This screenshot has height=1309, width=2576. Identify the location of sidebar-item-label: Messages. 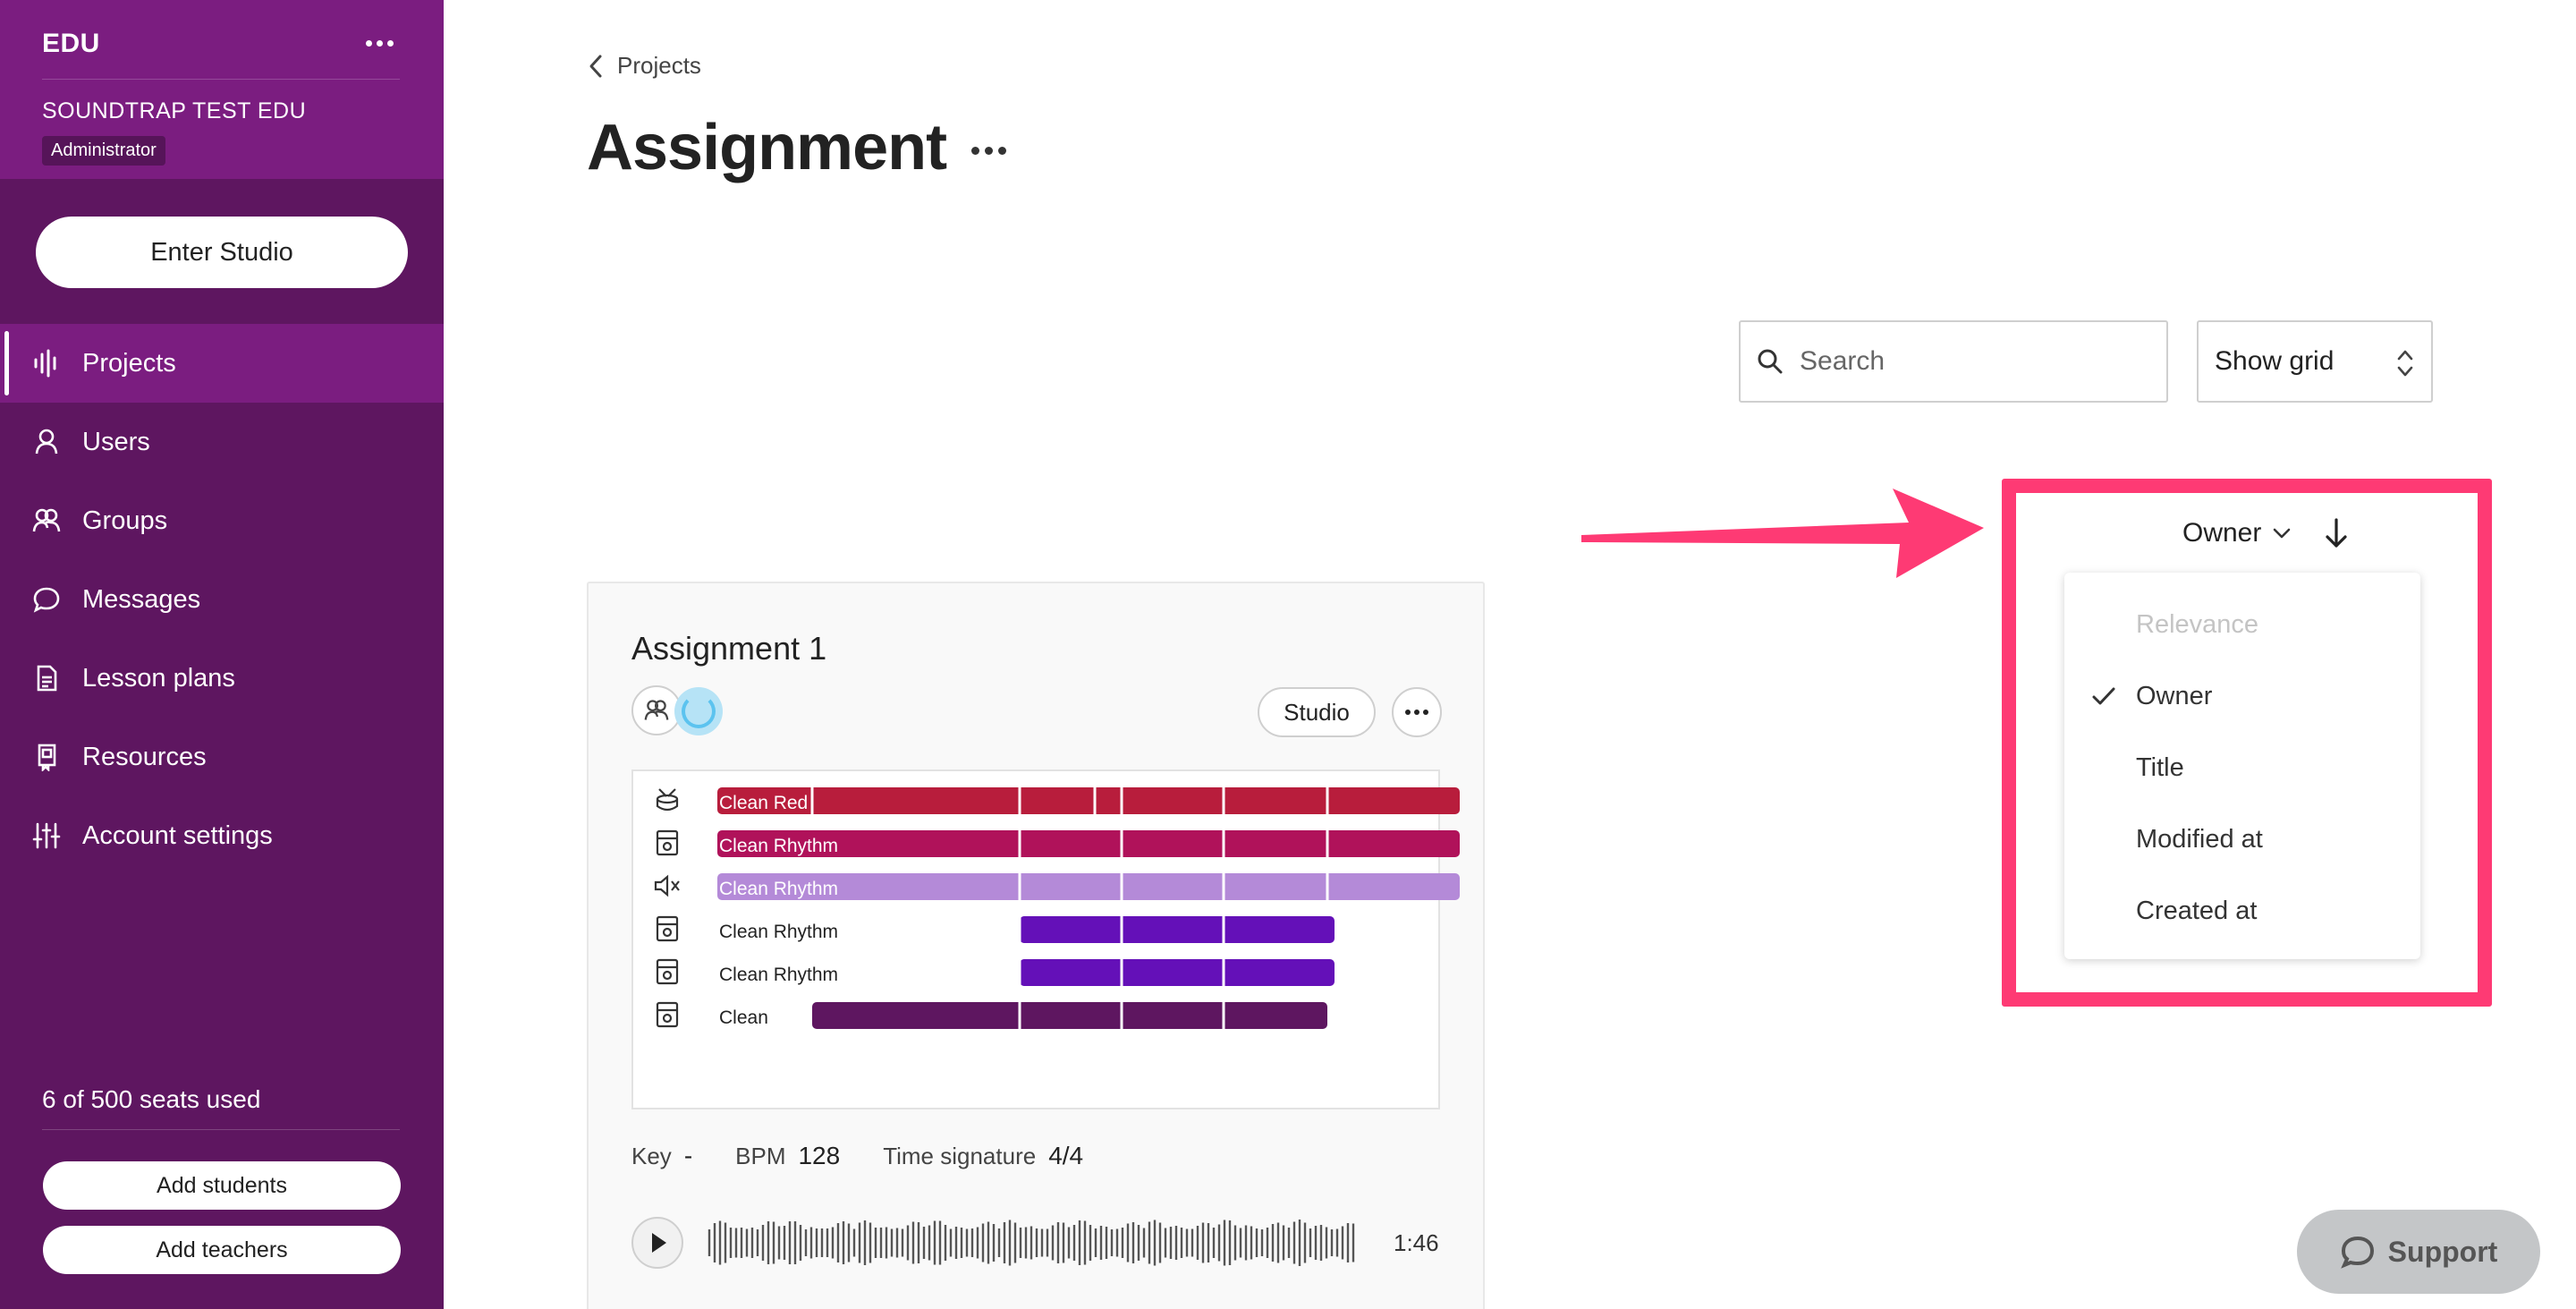
(141, 599).